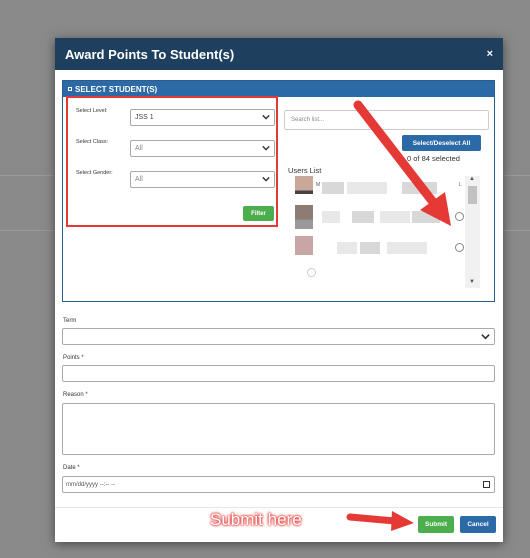 The width and height of the screenshot is (530, 558). What do you see at coordinates (256, 519) in the screenshot?
I see `submit-here-annotation: Submit here` at bounding box center [256, 519].